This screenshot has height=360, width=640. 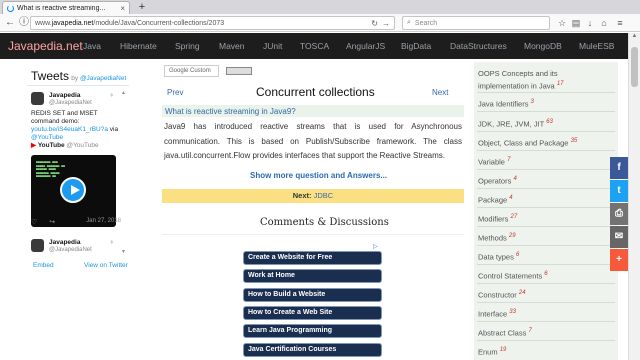 What do you see at coordinates (497, 218) in the screenshot?
I see `sidebar-item: Modifiers 27` at bounding box center [497, 218].